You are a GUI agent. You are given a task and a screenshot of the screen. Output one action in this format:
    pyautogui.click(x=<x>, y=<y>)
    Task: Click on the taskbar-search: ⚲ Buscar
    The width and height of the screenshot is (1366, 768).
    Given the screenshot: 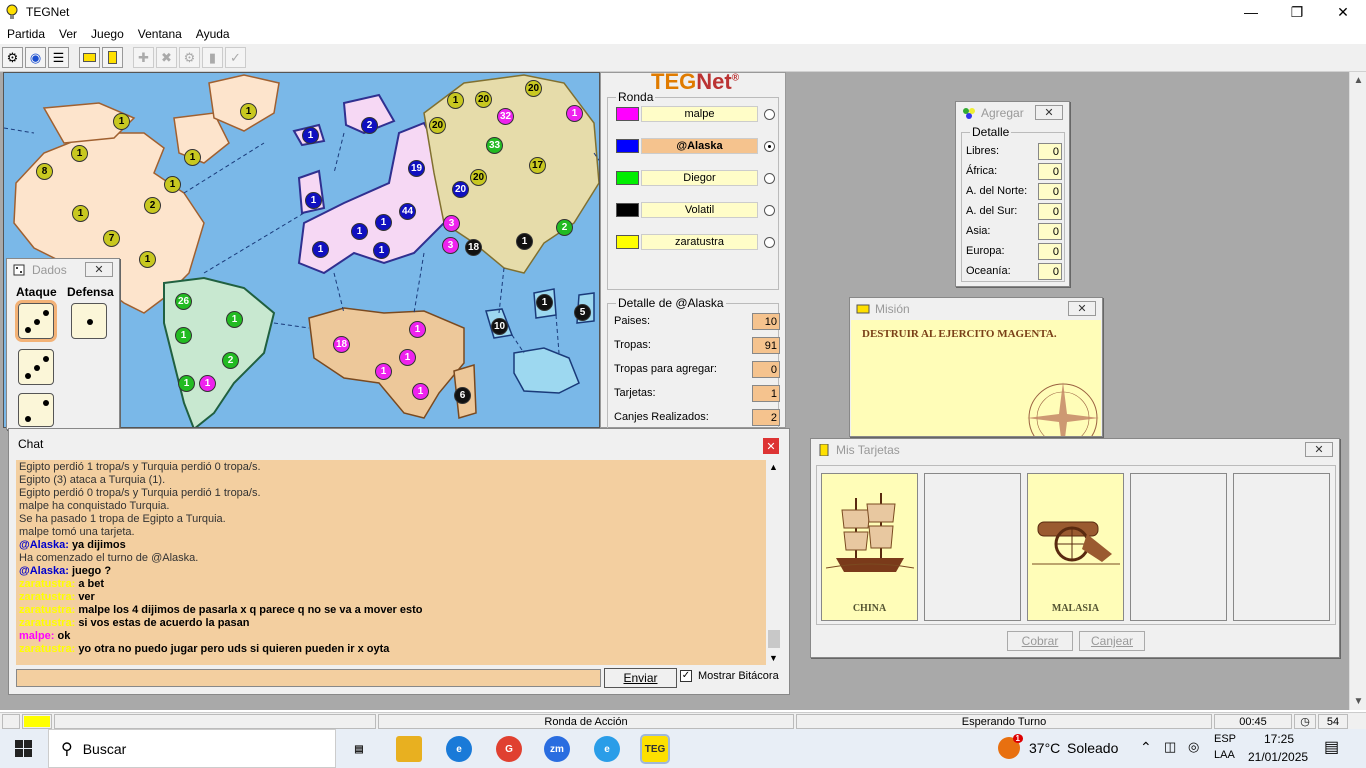 What is the action you would take?
    pyautogui.click(x=192, y=748)
    